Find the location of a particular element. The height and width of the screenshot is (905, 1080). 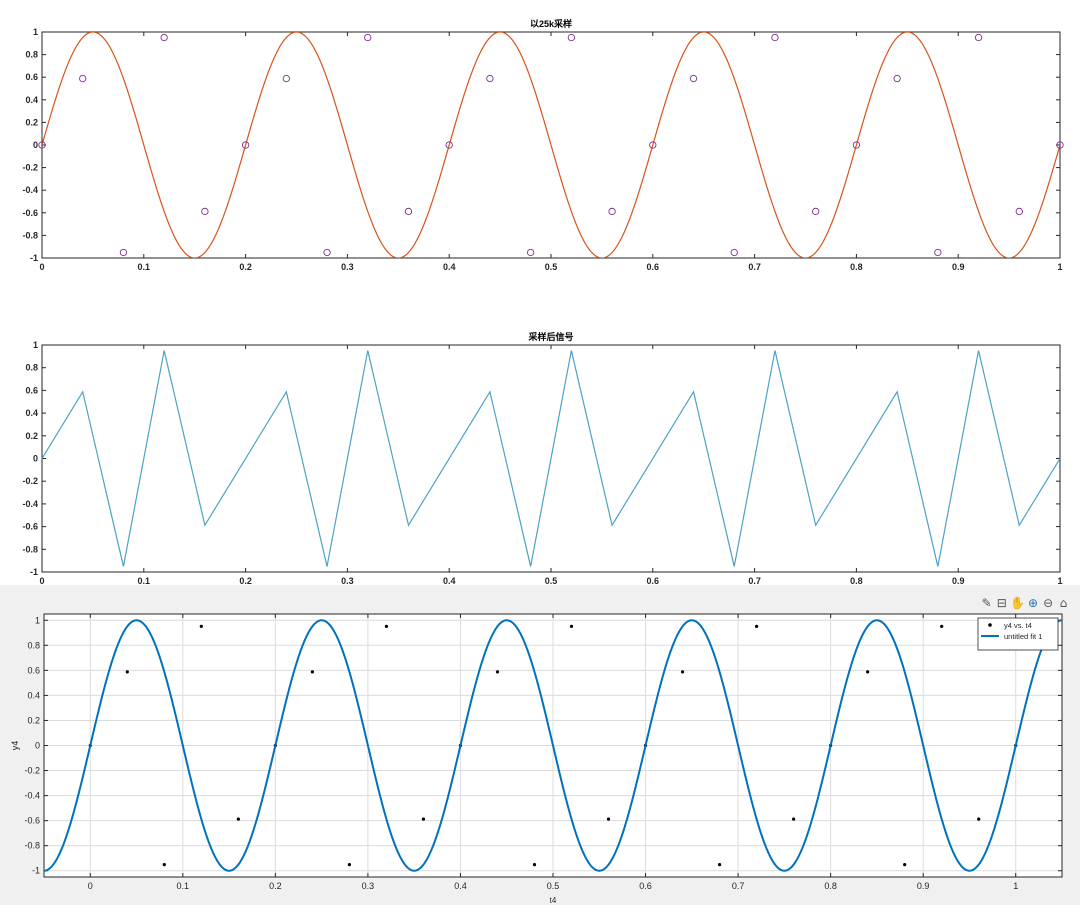

x-axis-label: t4 is located at coordinates (553, 900).